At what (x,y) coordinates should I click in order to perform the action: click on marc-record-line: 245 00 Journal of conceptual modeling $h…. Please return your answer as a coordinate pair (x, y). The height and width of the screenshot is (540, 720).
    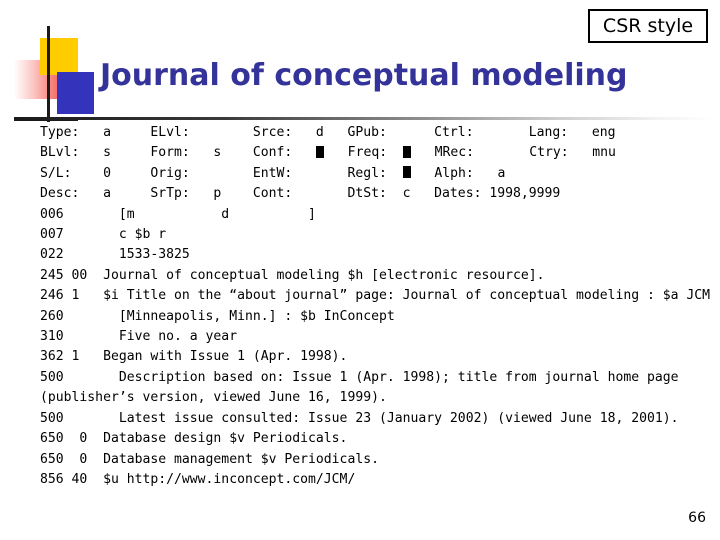
    Looking at the image, I should click on (292, 275).